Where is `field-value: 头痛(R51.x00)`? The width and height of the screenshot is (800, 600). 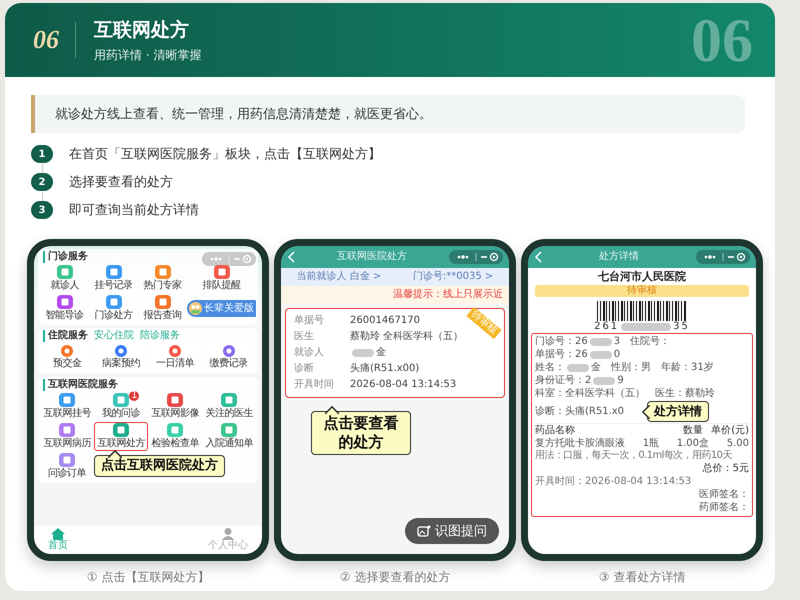 field-value: 头痛(R51.x00) is located at coordinates (385, 369).